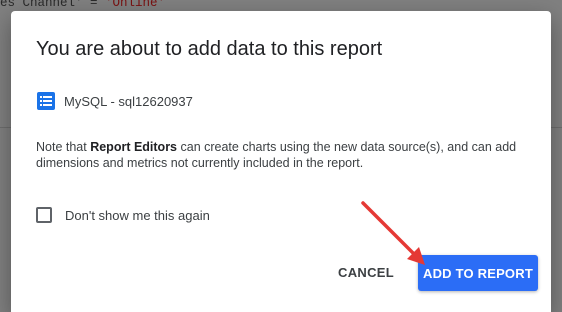 This screenshot has height=312, width=562. Describe the element at coordinates (63, 147) in the screenshot. I see `note-text-before: Note that` at that location.